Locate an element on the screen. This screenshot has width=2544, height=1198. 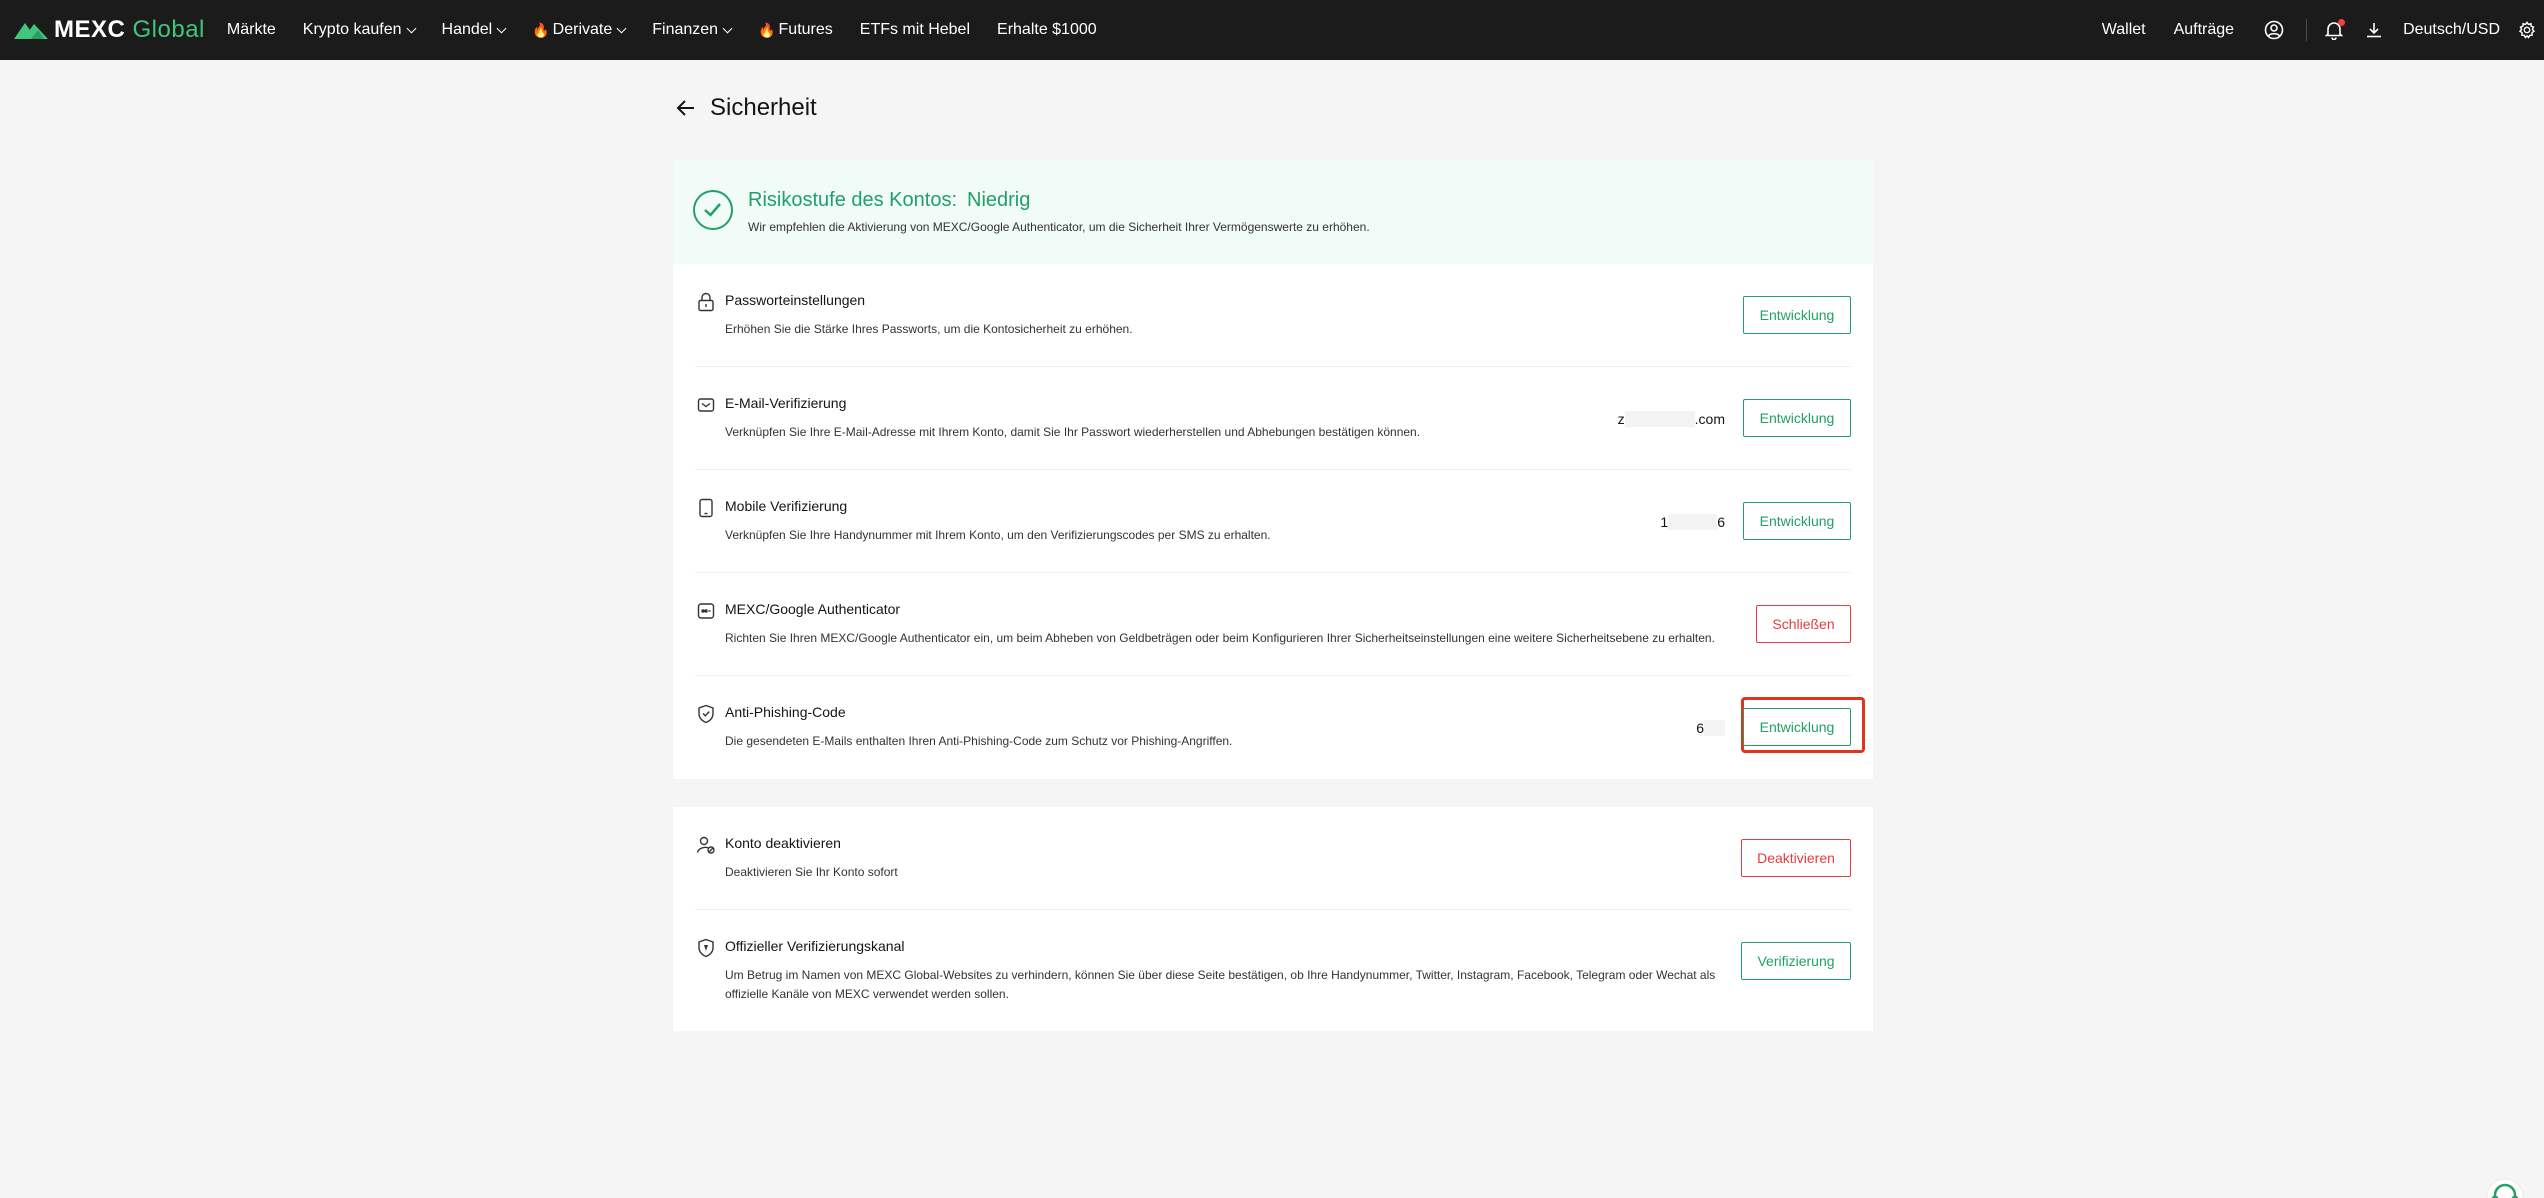
redacted-block: xxx is located at coordinates (1714, 728).